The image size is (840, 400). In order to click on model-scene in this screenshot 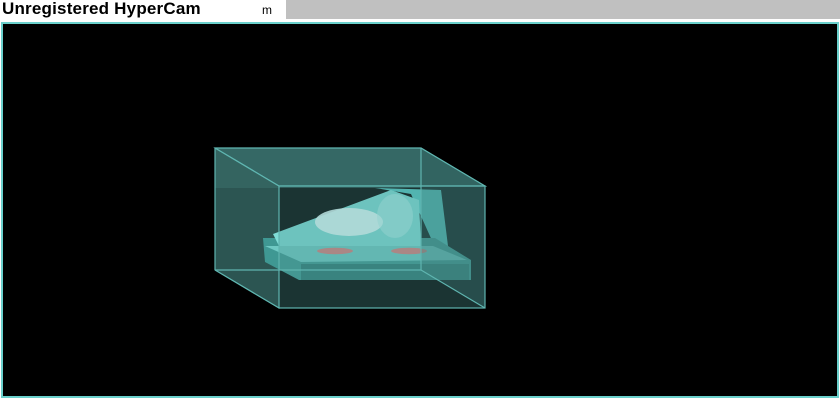, I will do `click(350, 228)`.